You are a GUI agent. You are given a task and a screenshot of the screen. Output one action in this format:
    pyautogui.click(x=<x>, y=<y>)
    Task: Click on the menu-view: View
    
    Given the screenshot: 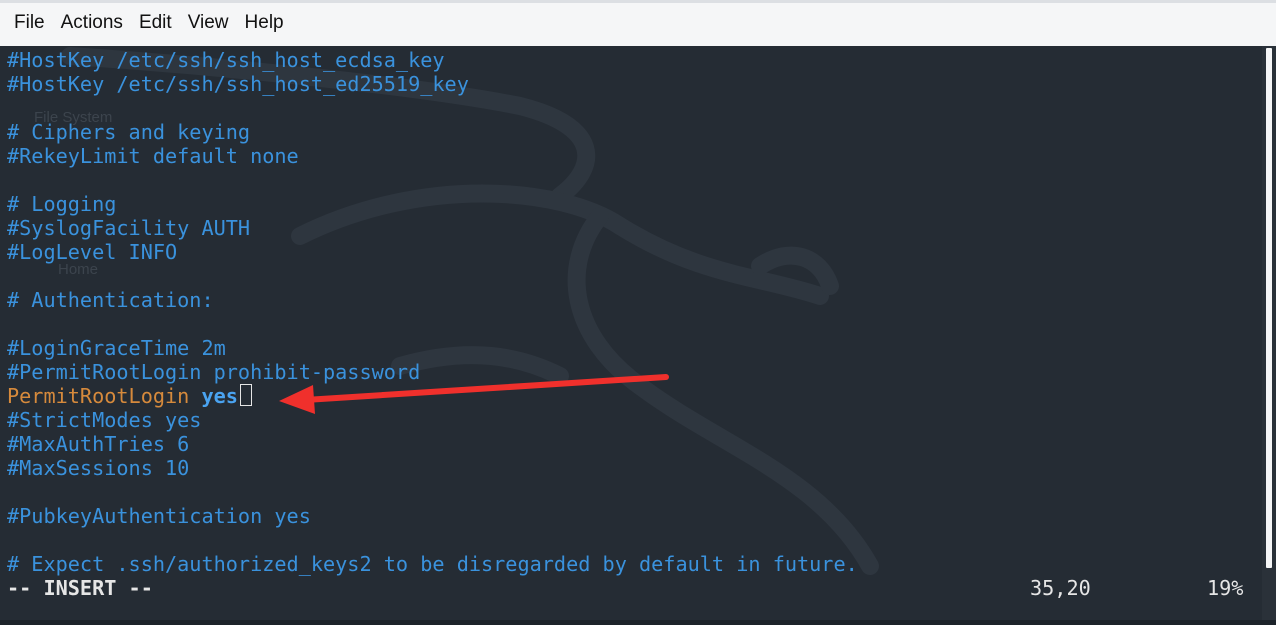 What is the action you would take?
    pyautogui.click(x=208, y=23)
    